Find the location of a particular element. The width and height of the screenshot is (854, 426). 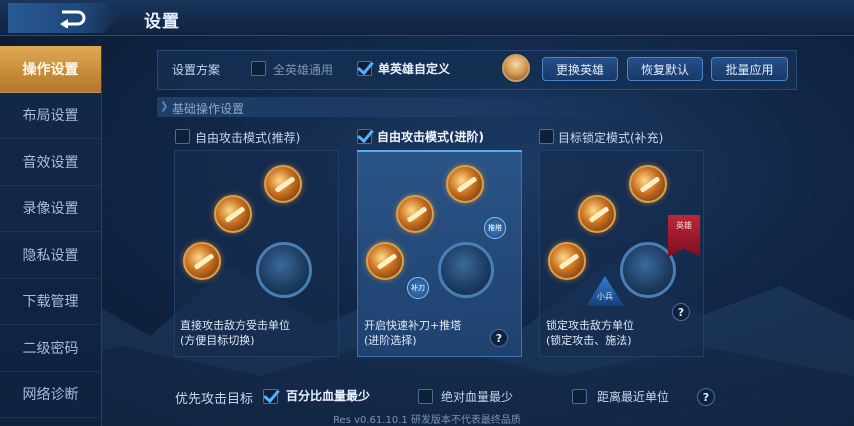

section-header: ❯ 基础操作设置 is located at coordinates (477, 107).